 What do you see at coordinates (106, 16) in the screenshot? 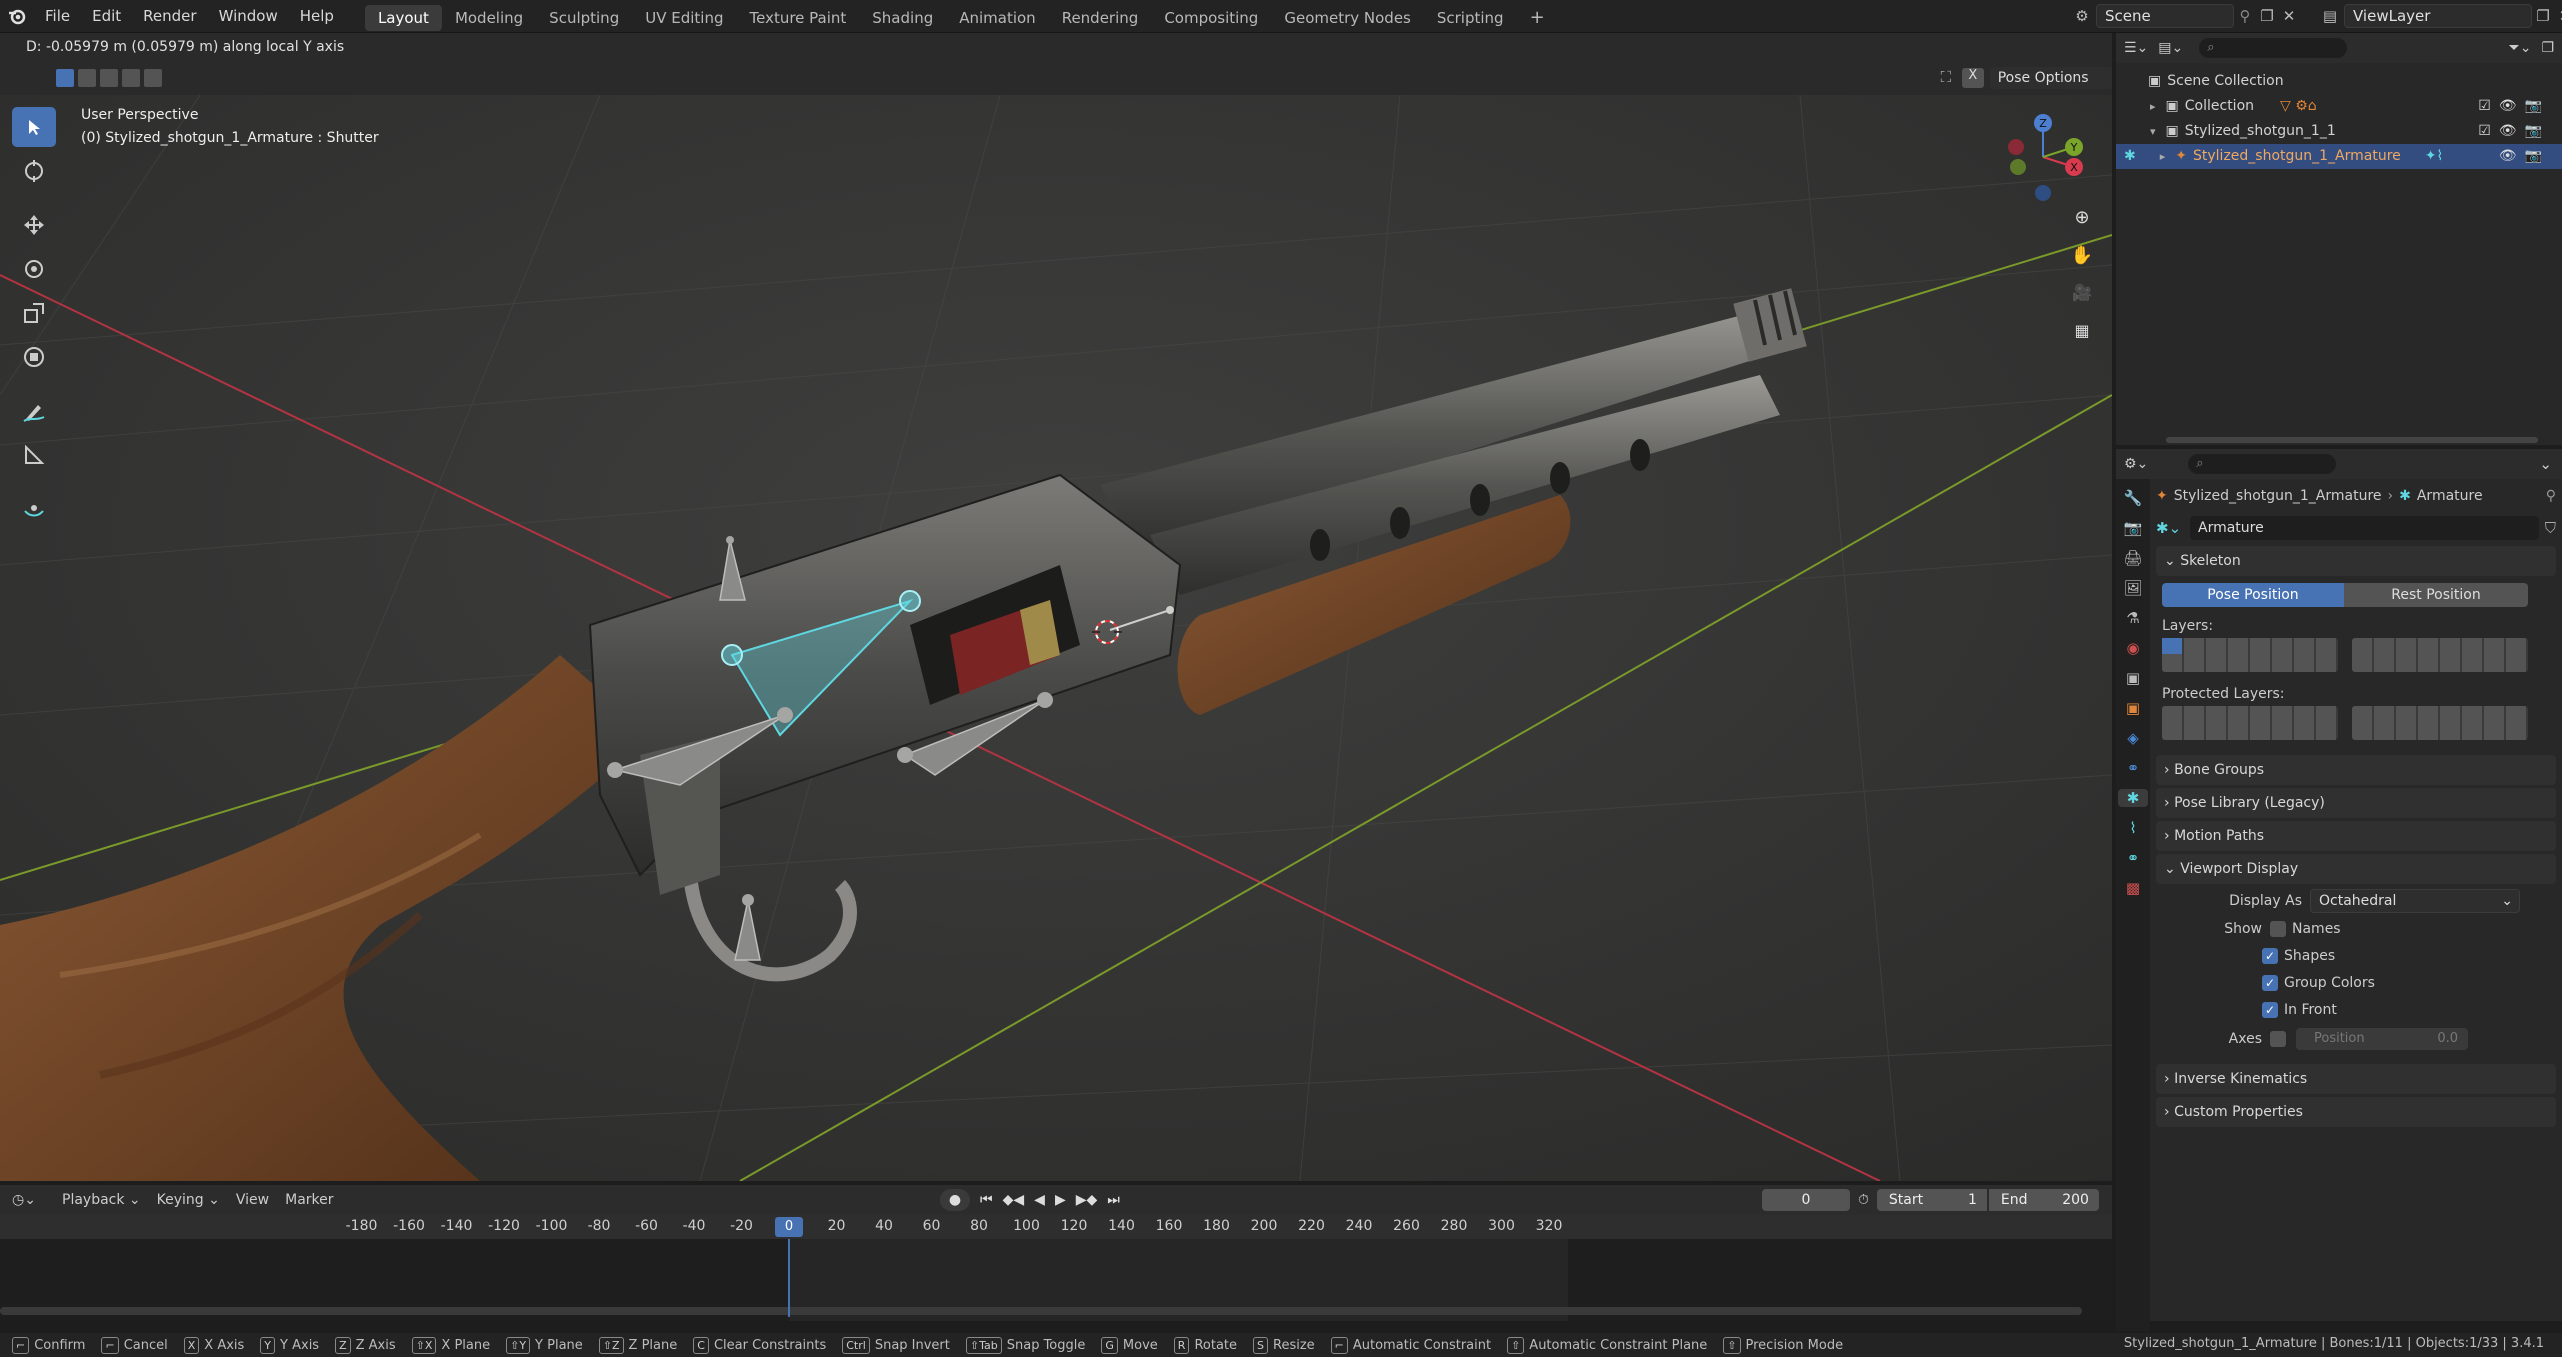
I see `menu-edit: Edit` at bounding box center [106, 16].